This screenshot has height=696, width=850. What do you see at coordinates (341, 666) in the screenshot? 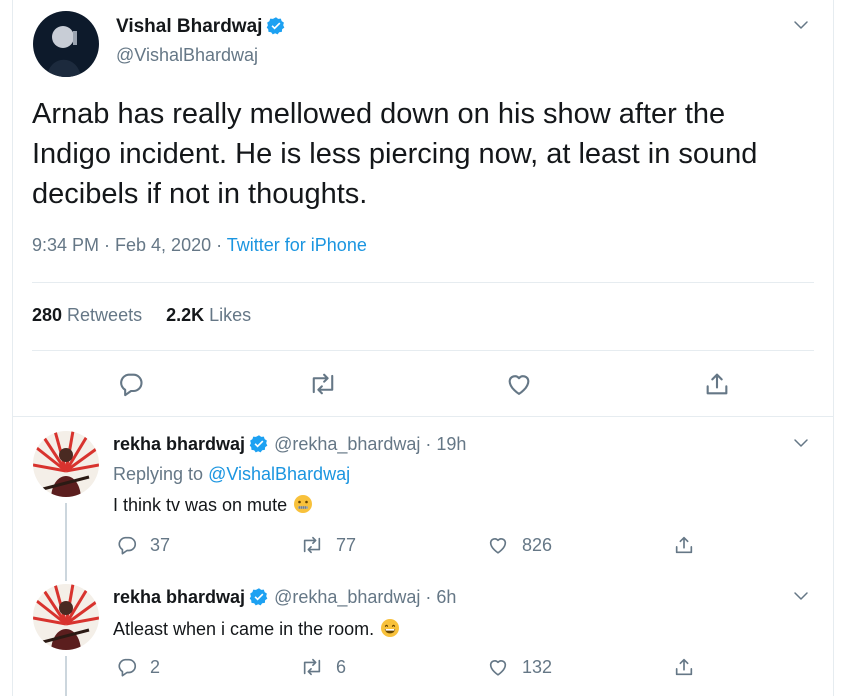
I see `retweet-count: 6` at bounding box center [341, 666].